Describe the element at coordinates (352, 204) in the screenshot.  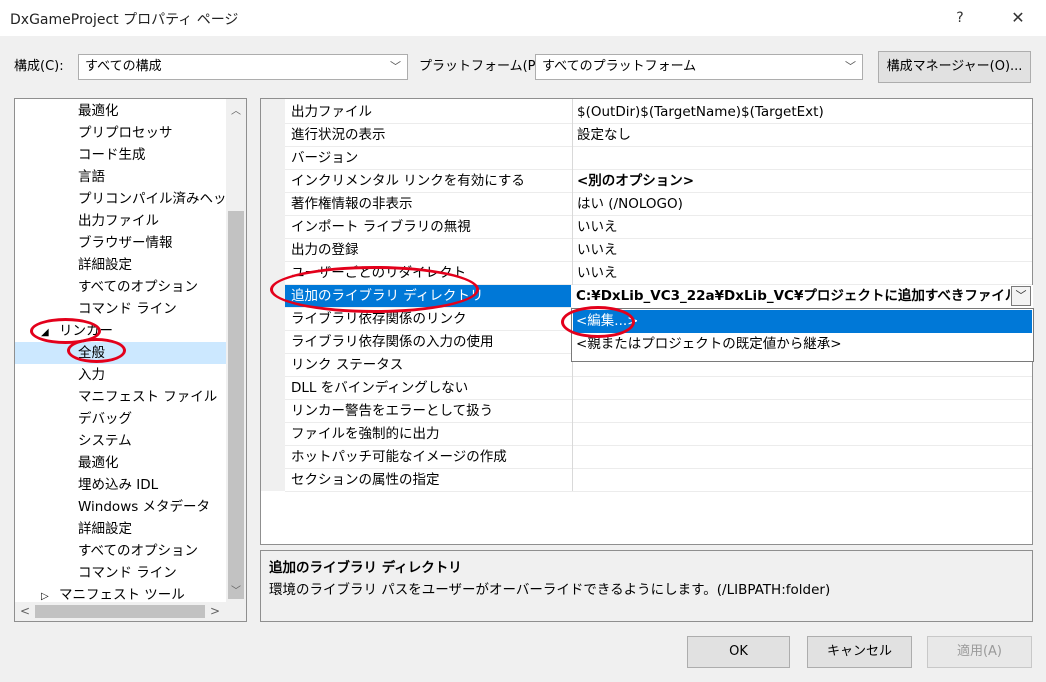
I see `property-name: 著作権情報の非表示` at that location.